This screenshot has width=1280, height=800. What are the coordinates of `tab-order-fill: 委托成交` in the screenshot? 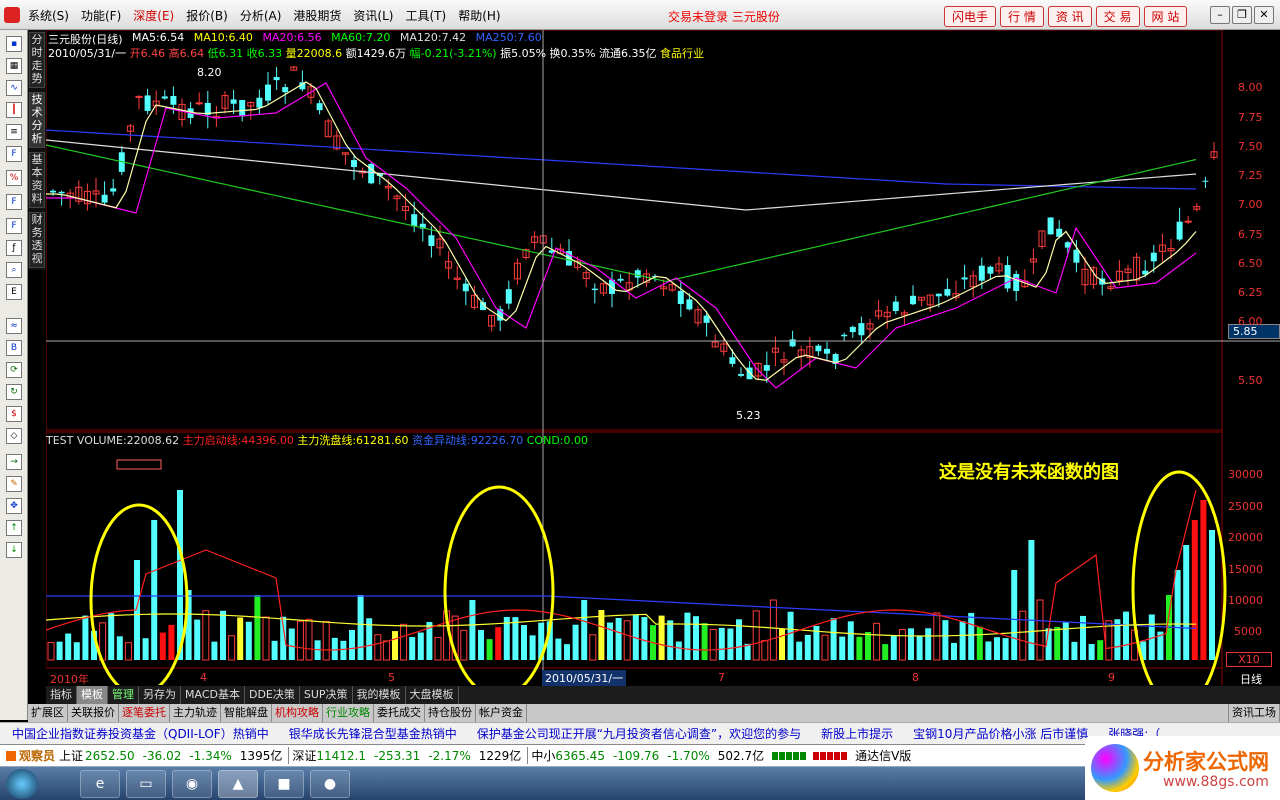 It's located at (399, 713).